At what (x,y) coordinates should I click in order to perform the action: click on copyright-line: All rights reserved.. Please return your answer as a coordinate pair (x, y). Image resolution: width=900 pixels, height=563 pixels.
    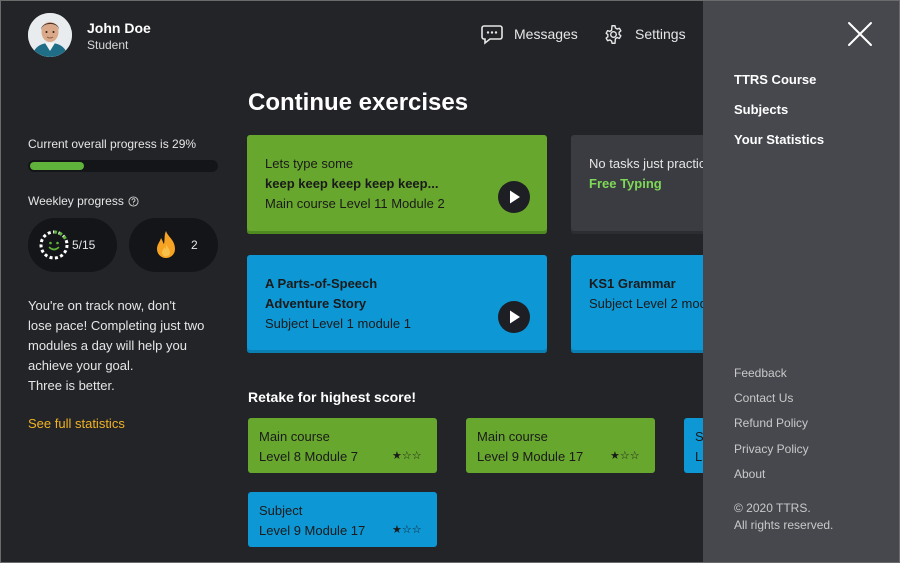
    Looking at the image, I should click on (784, 525).